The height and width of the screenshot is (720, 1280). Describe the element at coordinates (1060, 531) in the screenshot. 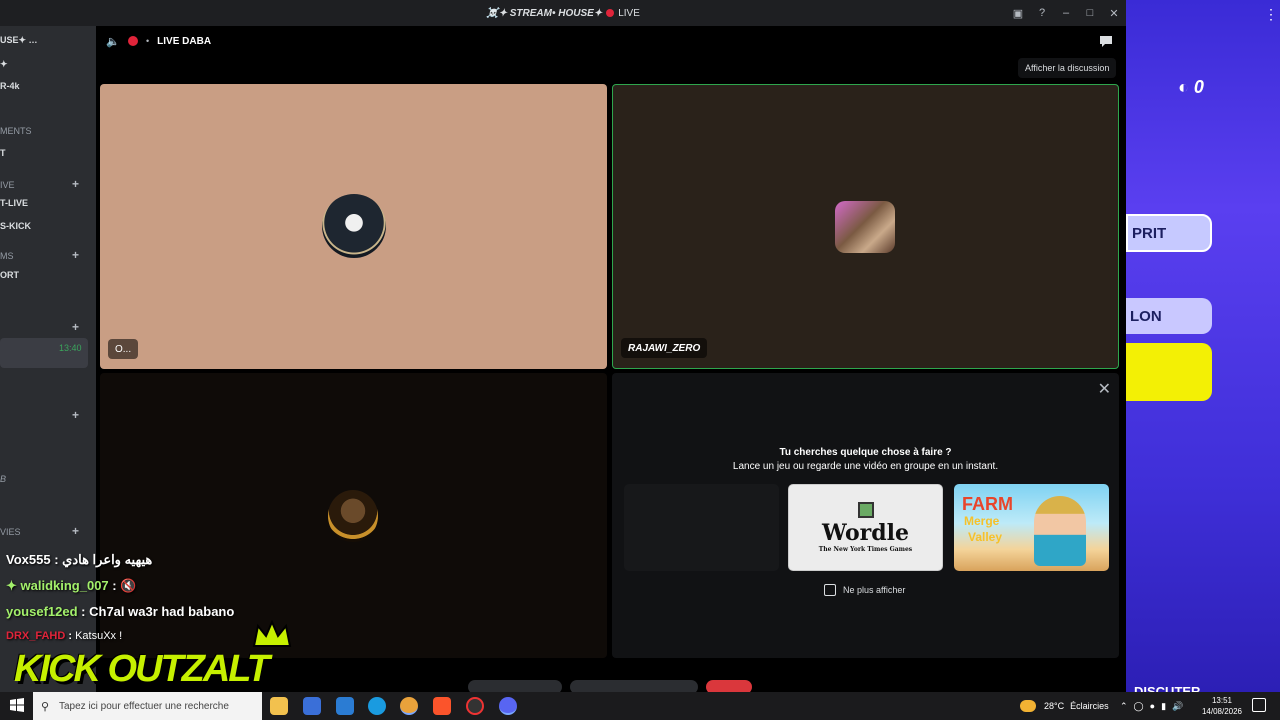

I see `character-illustration` at that location.